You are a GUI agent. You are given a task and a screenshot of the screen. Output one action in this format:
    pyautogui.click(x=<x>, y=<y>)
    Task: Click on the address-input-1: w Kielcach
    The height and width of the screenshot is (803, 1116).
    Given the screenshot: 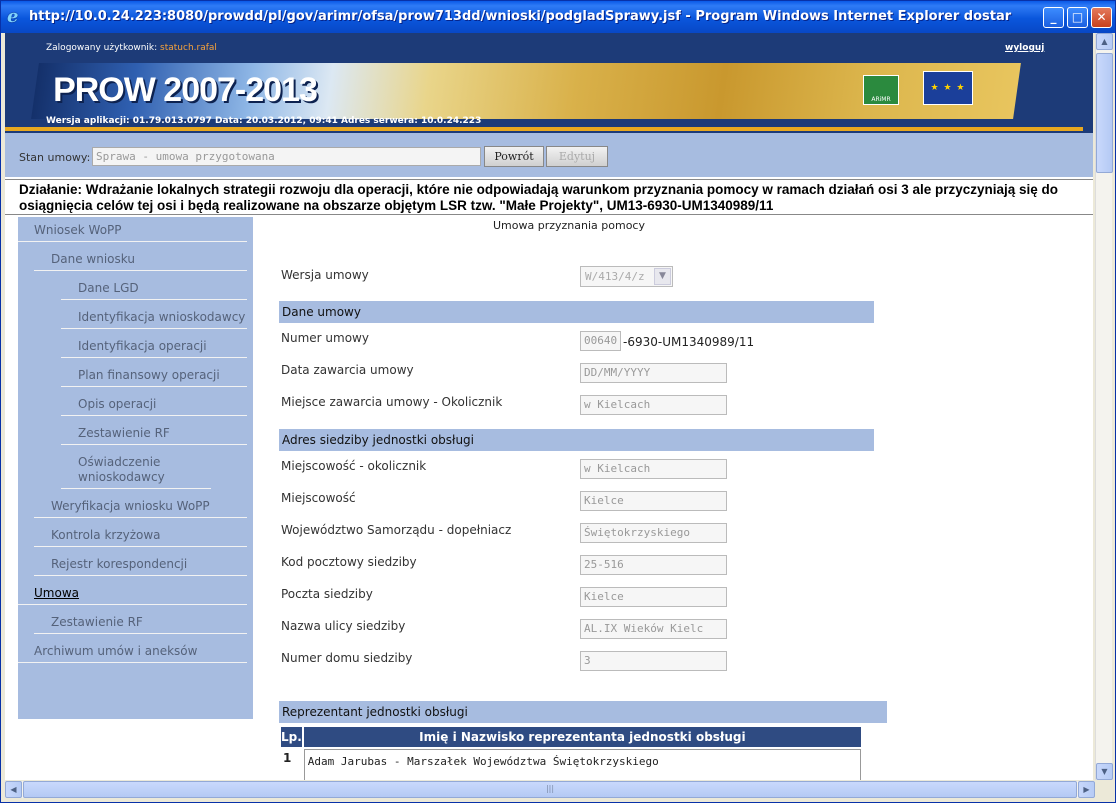 What is the action you would take?
    pyautogui.click(x=653, y=469)
    